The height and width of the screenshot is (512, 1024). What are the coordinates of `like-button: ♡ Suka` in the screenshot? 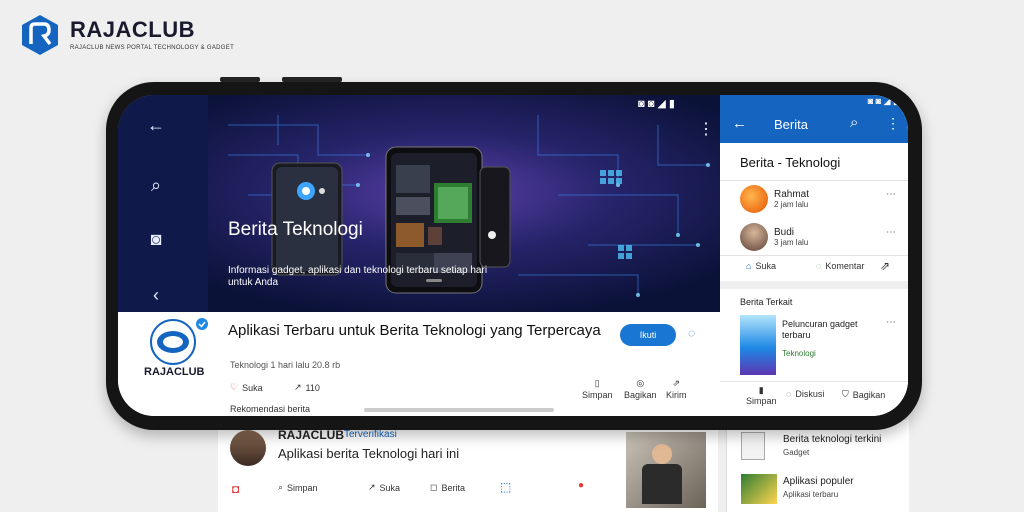 It's located at (246, 387).